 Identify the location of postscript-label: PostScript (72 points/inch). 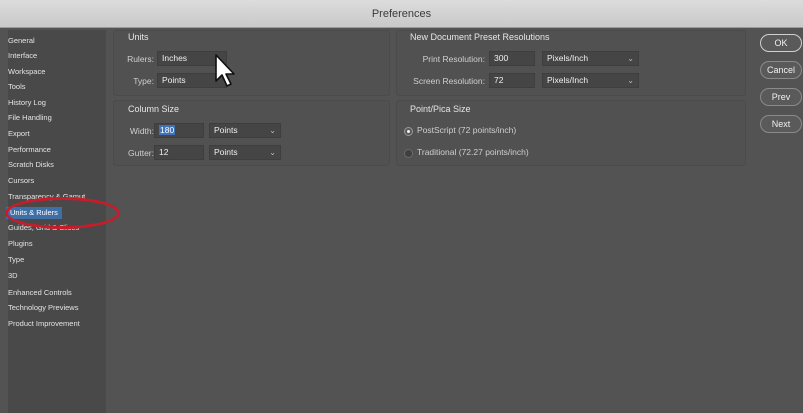
(467, 130).